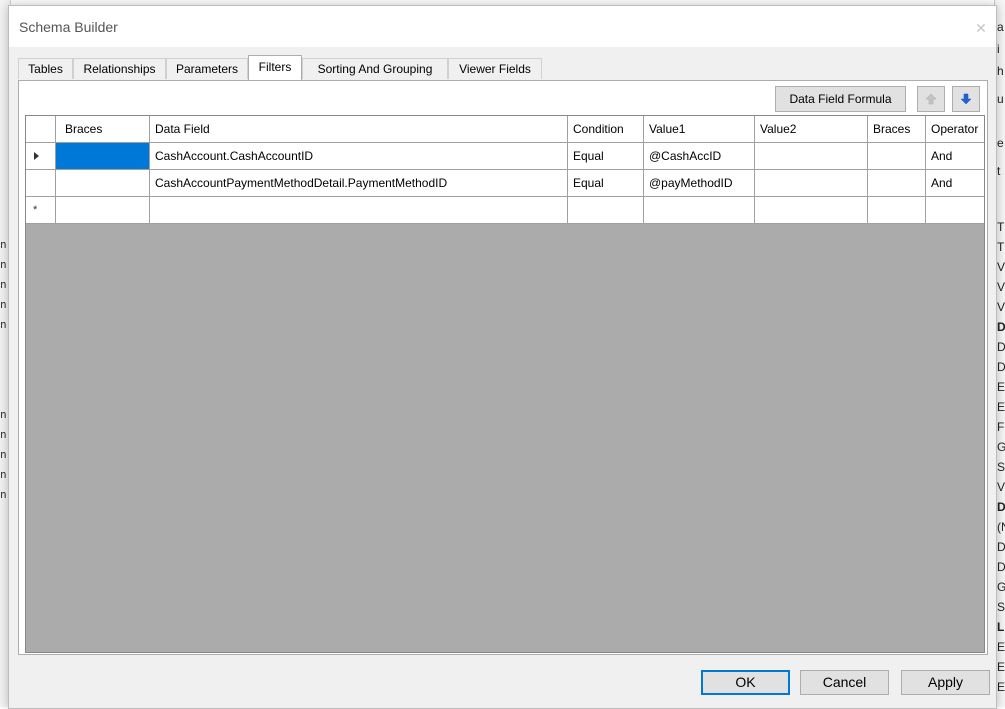  What do you see at coordinates (119, 68) in the screenshot?
I see `tab-relationships: Relationships` at bounding box center [119, 68].